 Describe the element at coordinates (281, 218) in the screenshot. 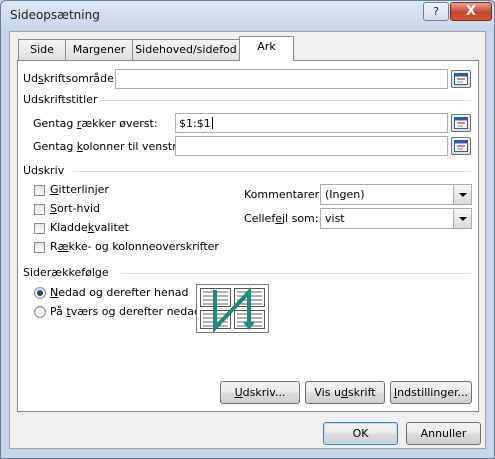

I see `cell-errors-label: Cellefejl som:` at that location.